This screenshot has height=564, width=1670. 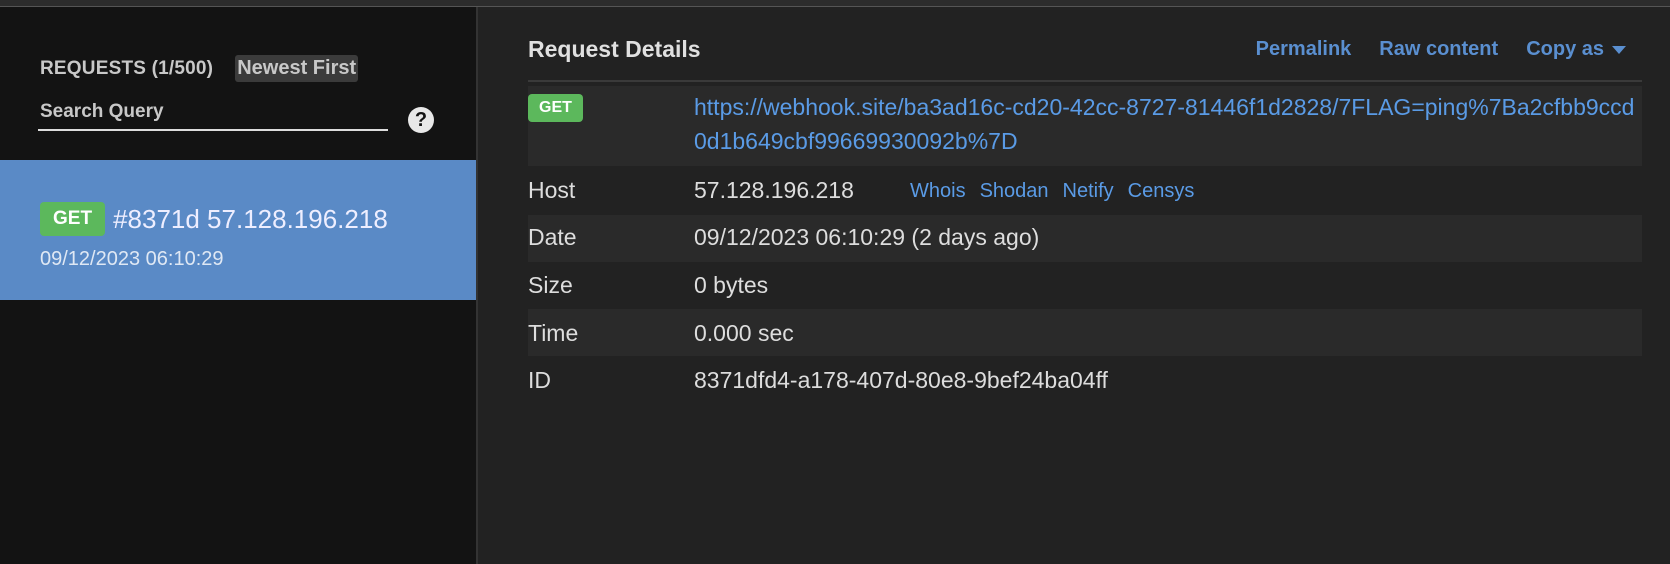 I want to click on requests-count: REQUESTS (1/500), so click(x=127, y=68).